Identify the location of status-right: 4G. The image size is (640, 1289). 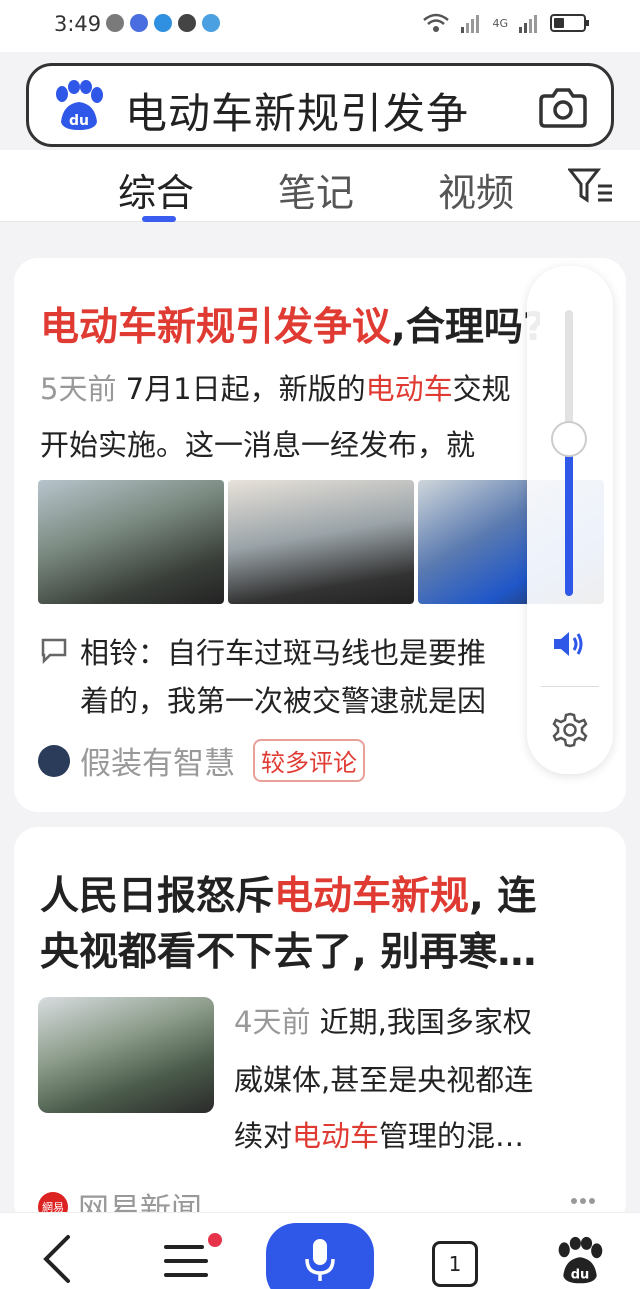
(505, 23).